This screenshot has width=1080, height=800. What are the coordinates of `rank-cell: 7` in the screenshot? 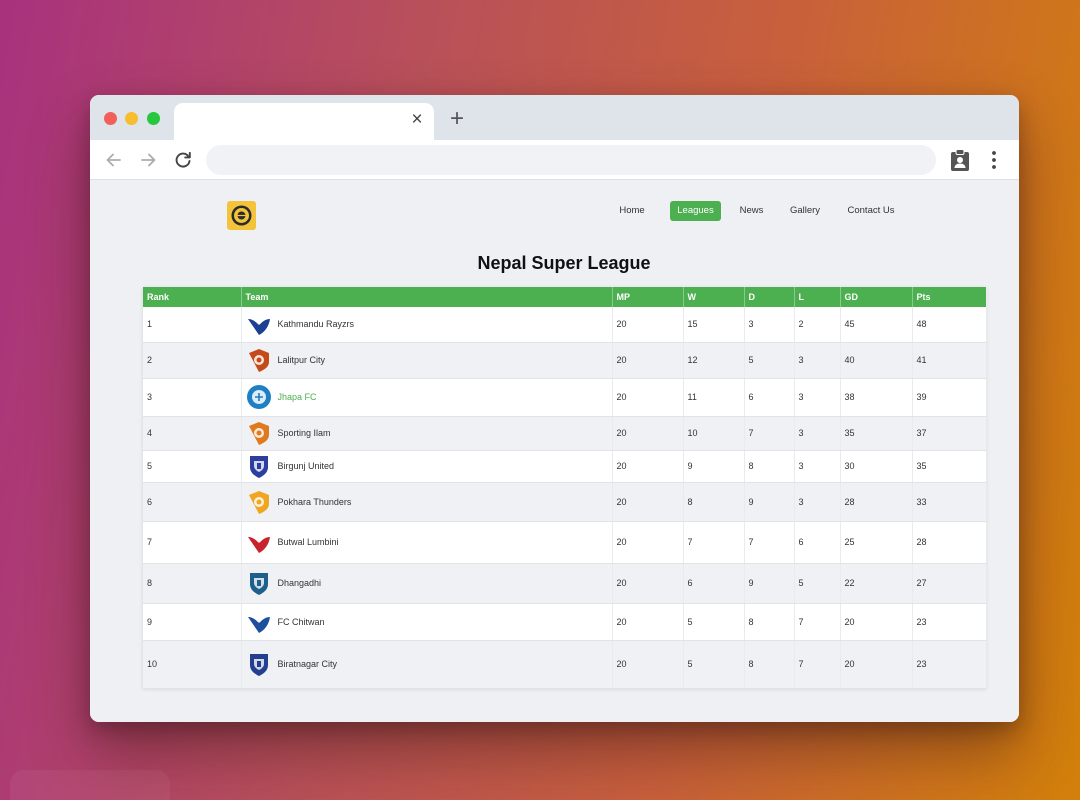 It's located at (192, 542).